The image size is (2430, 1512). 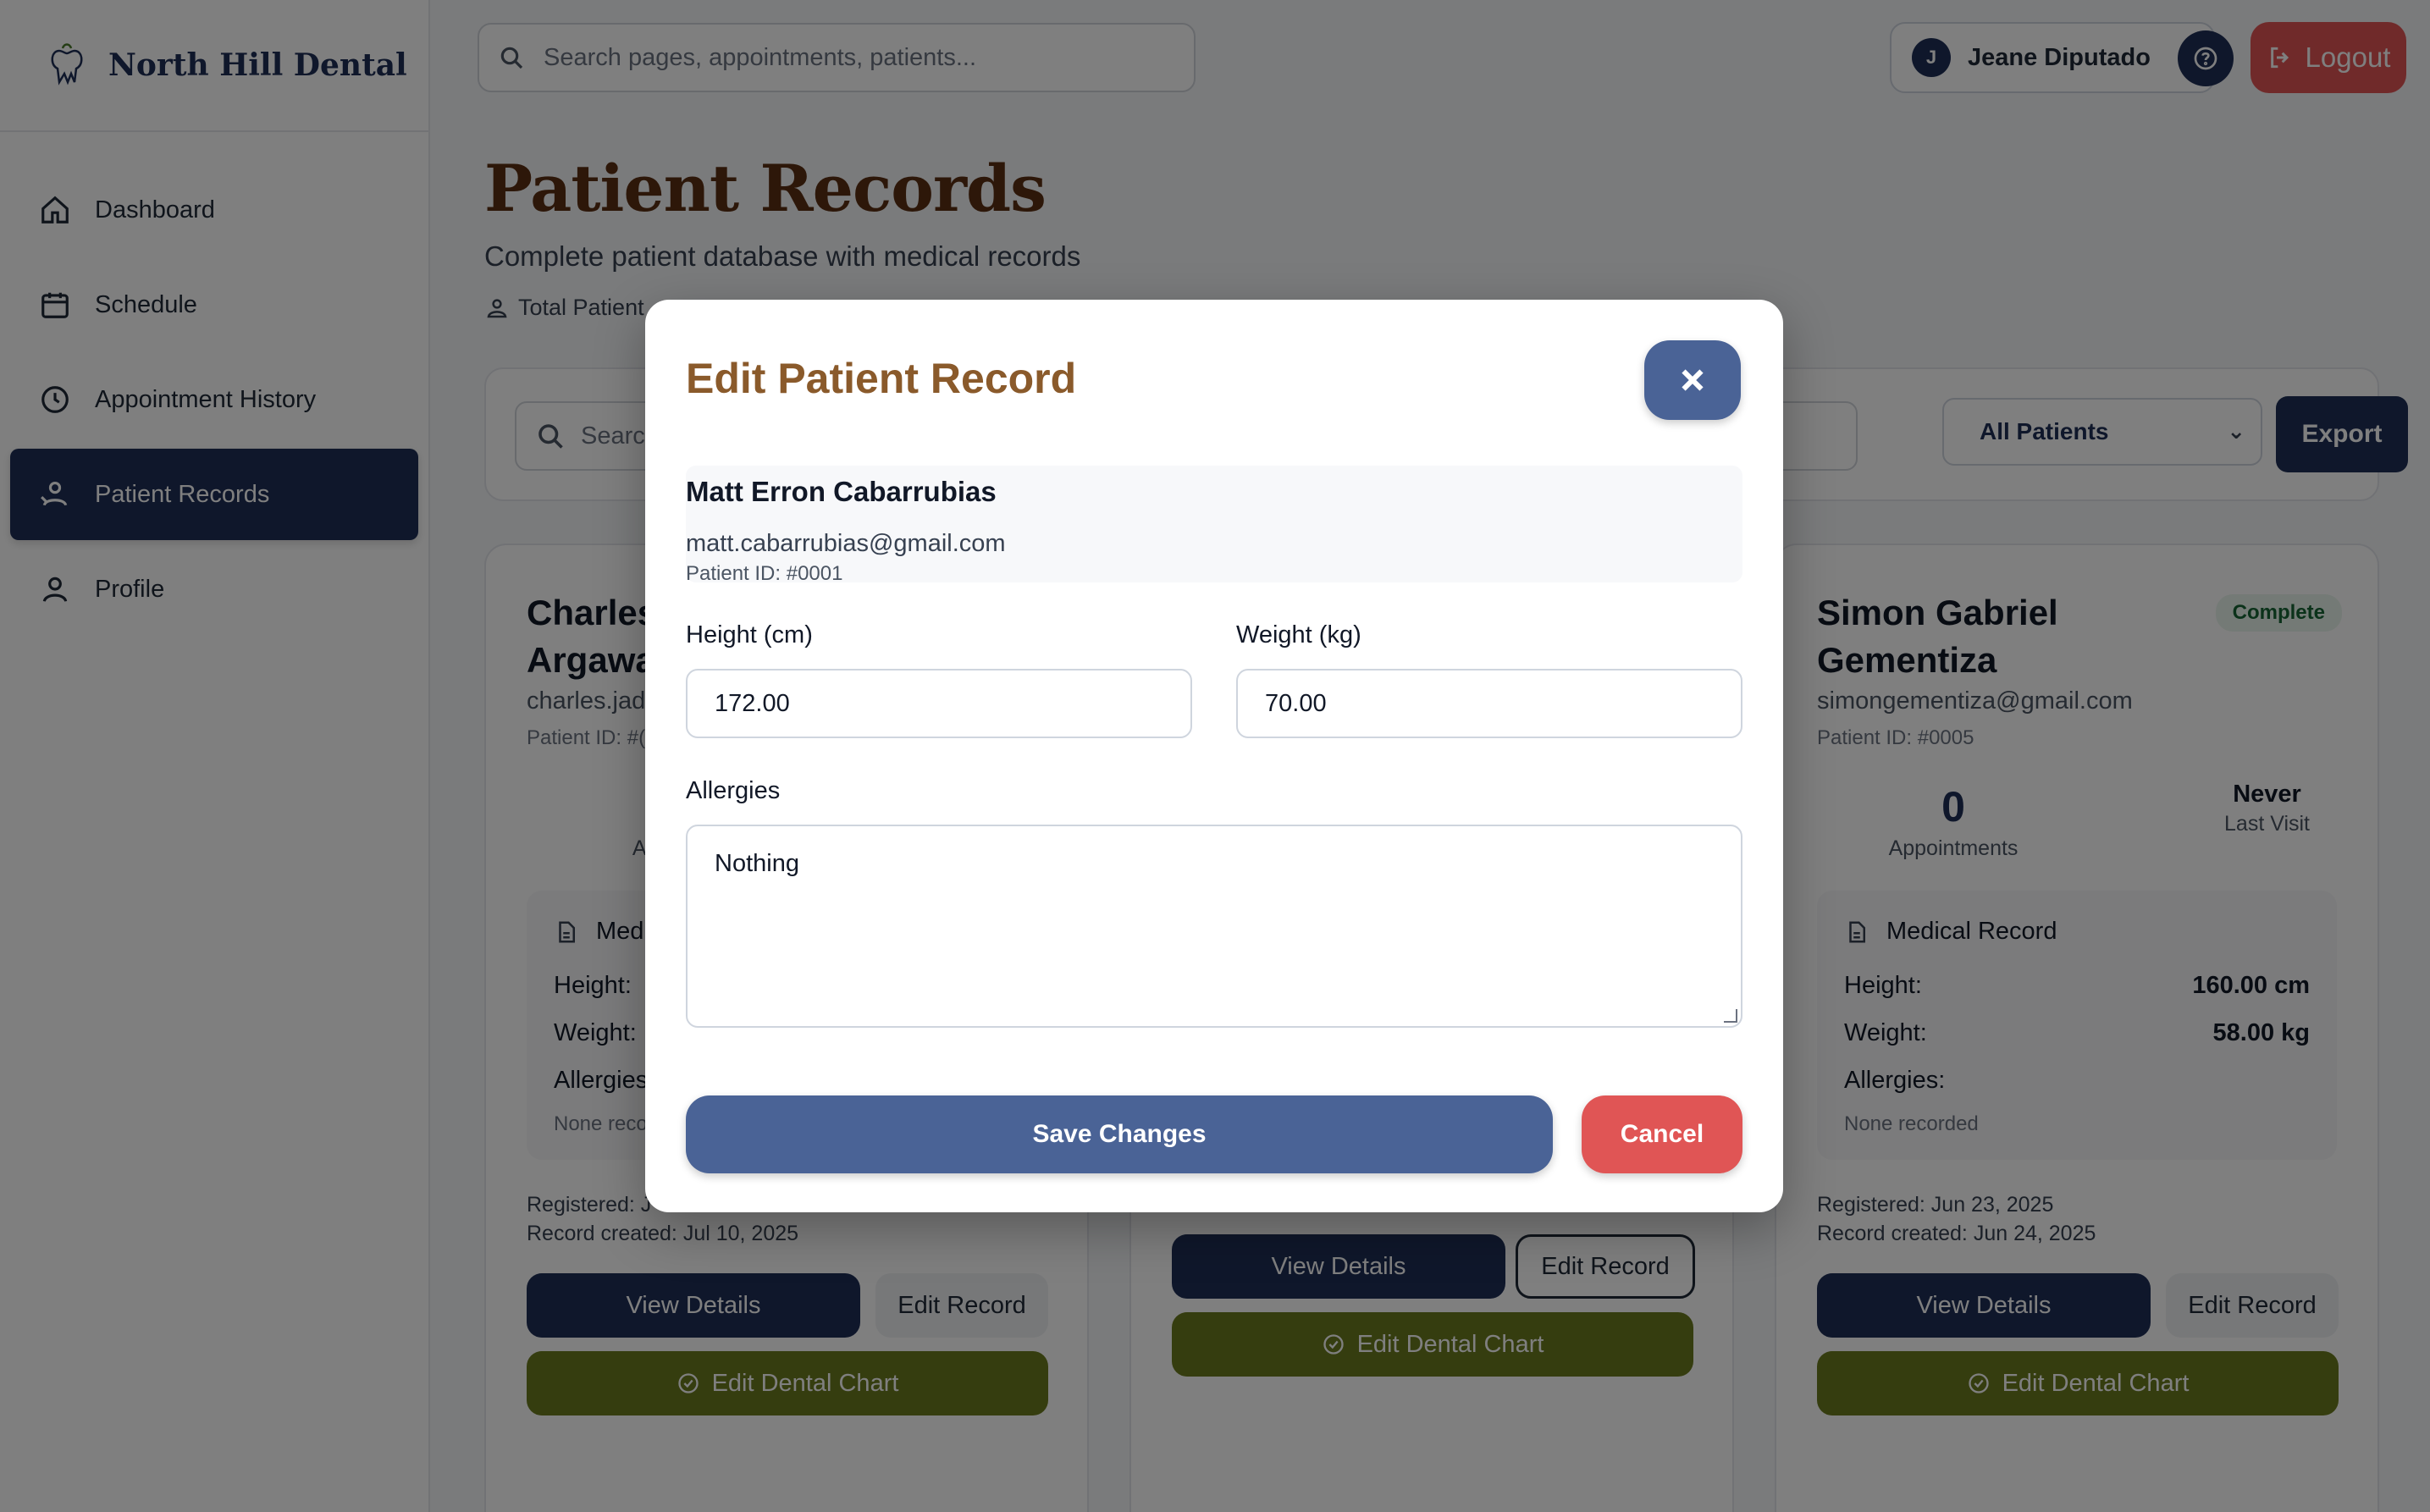 What do you see at coordinates (734, 790) in the screenshot?
I see `allergies-field-label: Allergies` at bounding box center [734, 790].